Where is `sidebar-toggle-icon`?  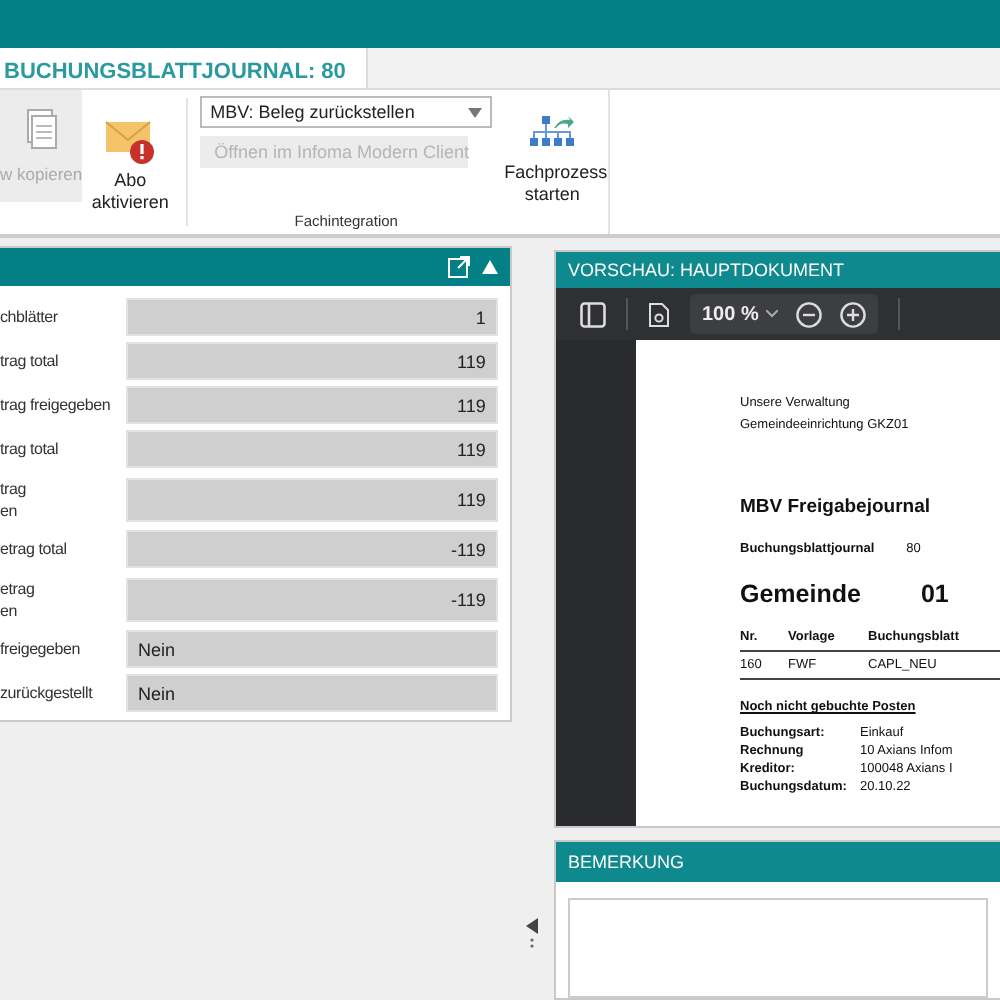 sidebar-toggle-icon is located at coordinates (593, 314).